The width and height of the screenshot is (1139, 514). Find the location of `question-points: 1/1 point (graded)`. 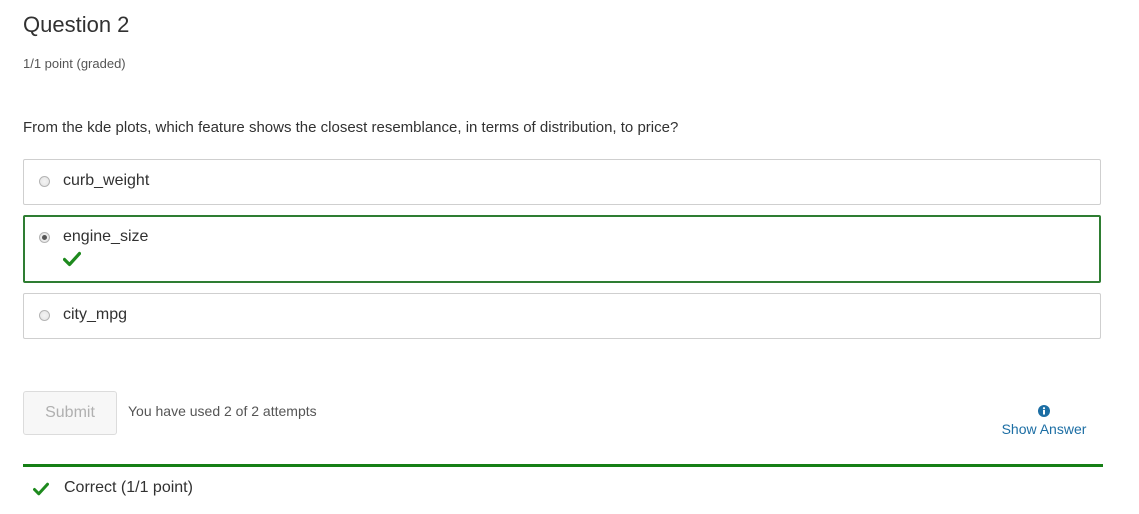

question-points: 1/1 point (graded) is located at coordinates (74, 63).